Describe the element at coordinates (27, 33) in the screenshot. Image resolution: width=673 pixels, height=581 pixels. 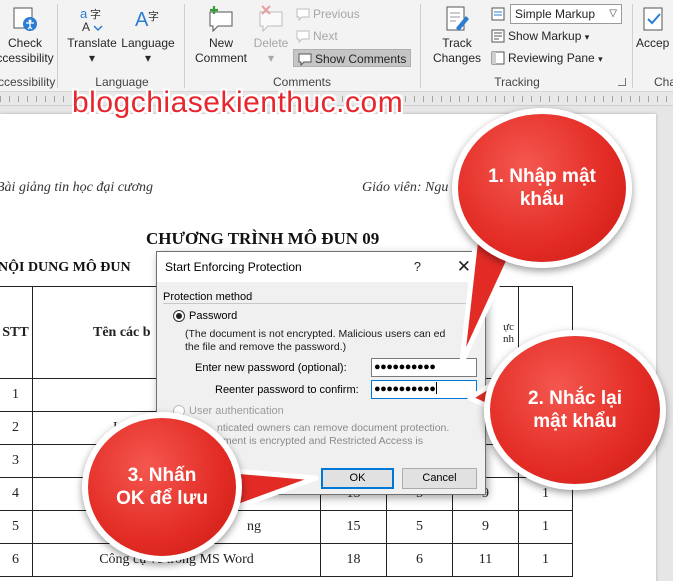
I see `check-accessibility-button: Check ccessibility` at that location.